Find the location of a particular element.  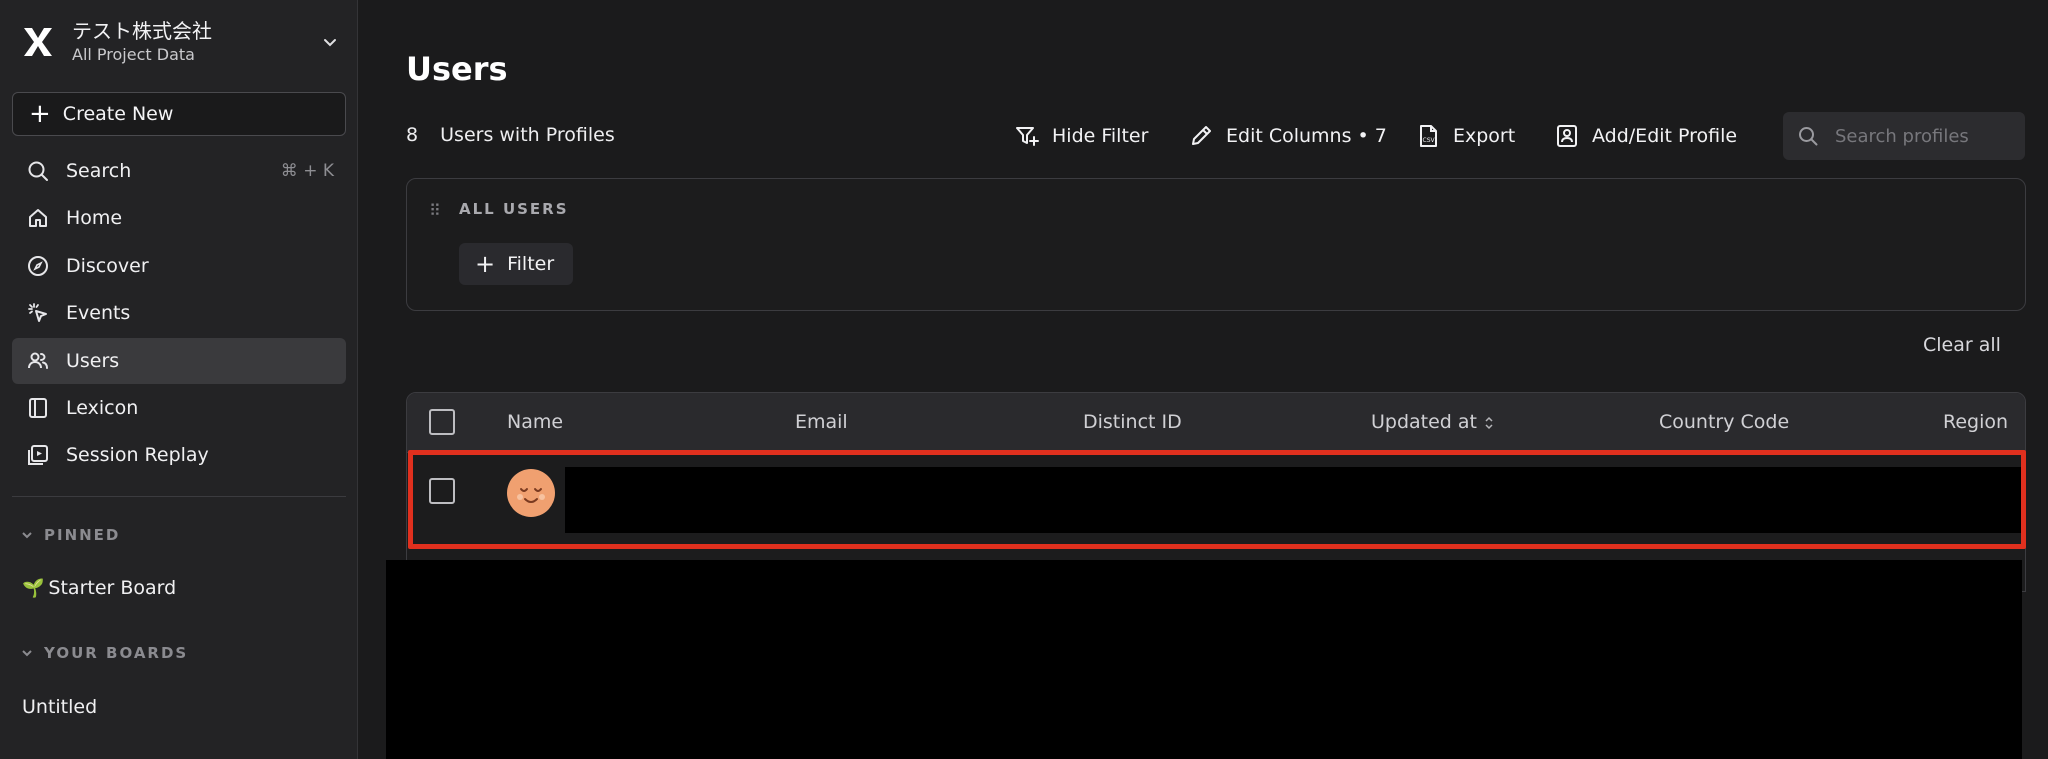

board-item-untitled: Untitled is located at coordinates (59, 707).